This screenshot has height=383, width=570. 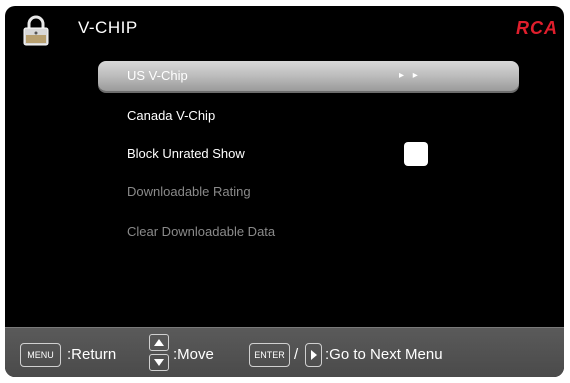 I want to click on menu-item-block-unrated-show: Block Unrated Show, so click(x=308, y=154).